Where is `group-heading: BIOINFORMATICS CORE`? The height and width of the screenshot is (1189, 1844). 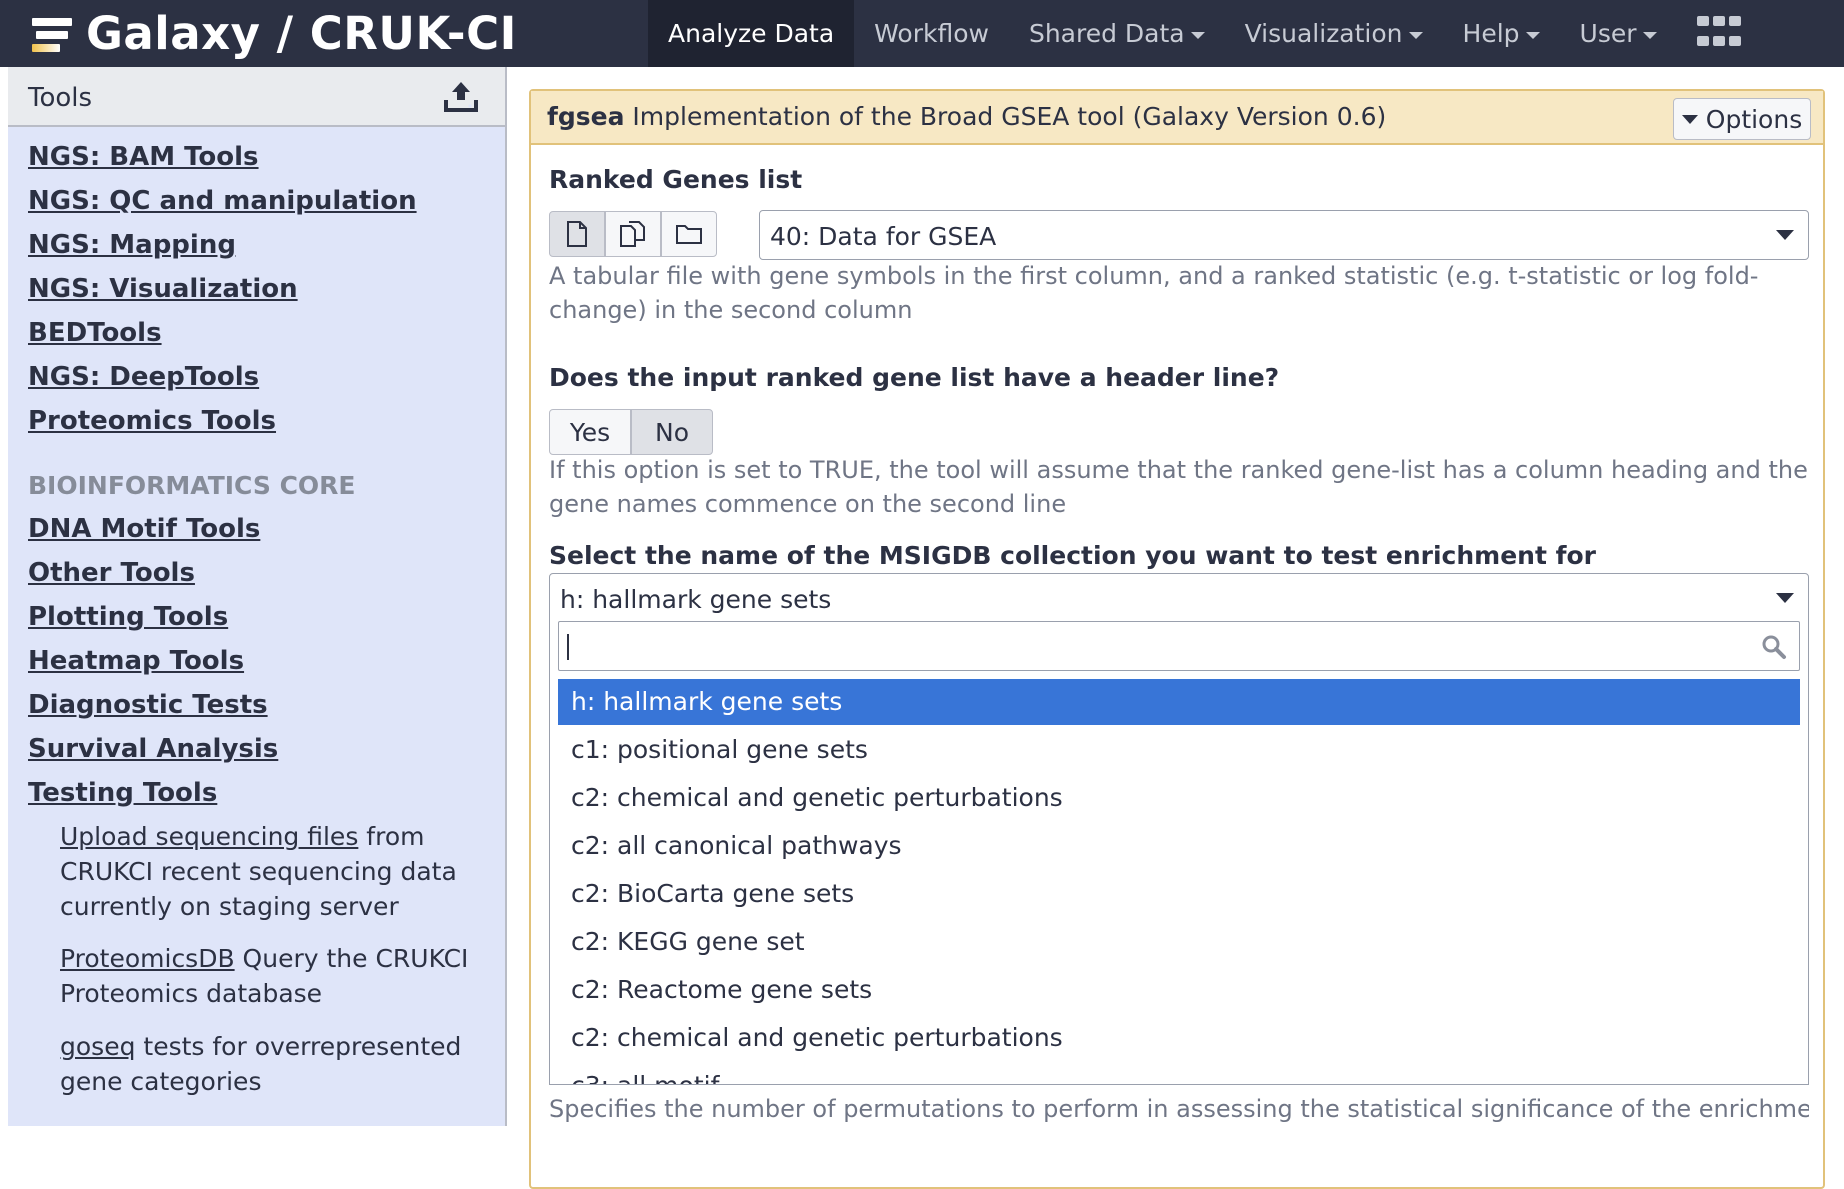
group-heading: BIOINFORMATICS CORE is located at coordinates (192, 485).